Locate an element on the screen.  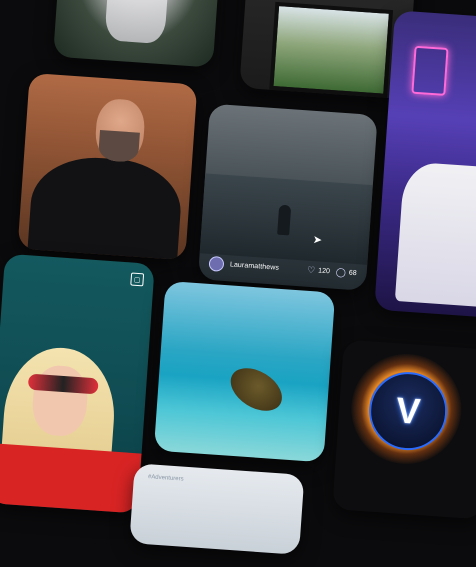
person-tshirt is located at coordinates (435, 235).